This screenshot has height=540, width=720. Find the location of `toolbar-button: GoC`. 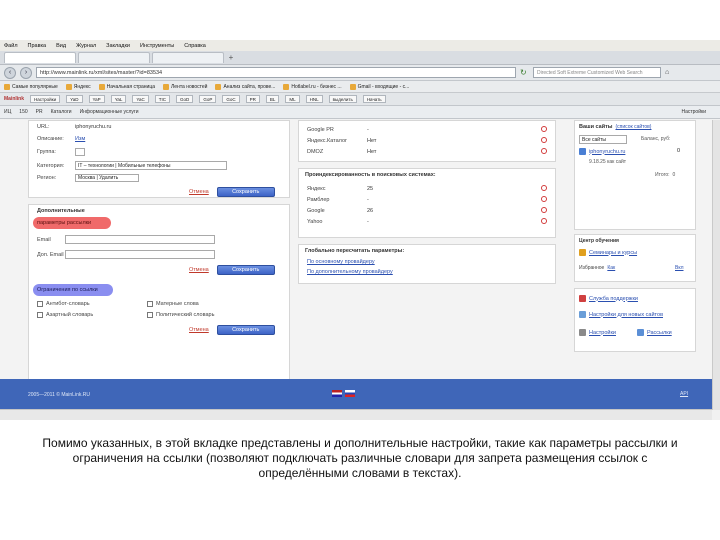

toolbar-button: GoC is located at coordinates (231, 99).